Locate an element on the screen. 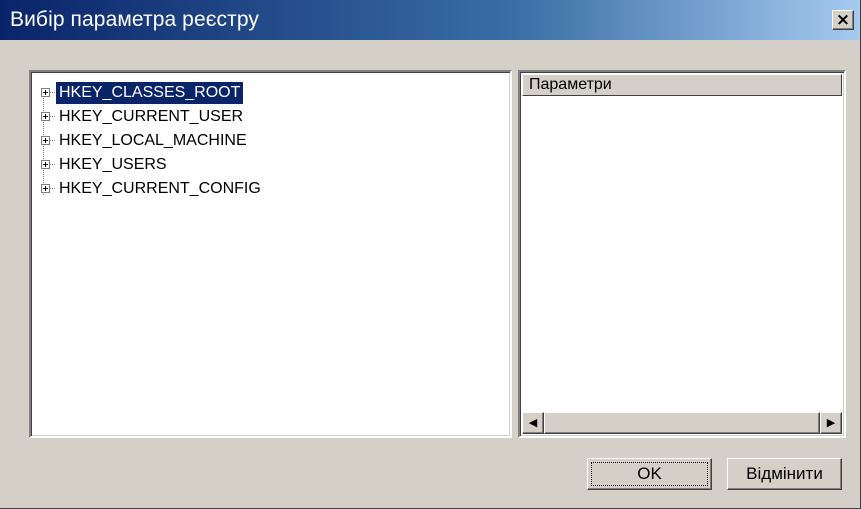 This screenshot has height=509, width=861. window-title: Вибір параметра реєстру is located at coordinates (135, 19).